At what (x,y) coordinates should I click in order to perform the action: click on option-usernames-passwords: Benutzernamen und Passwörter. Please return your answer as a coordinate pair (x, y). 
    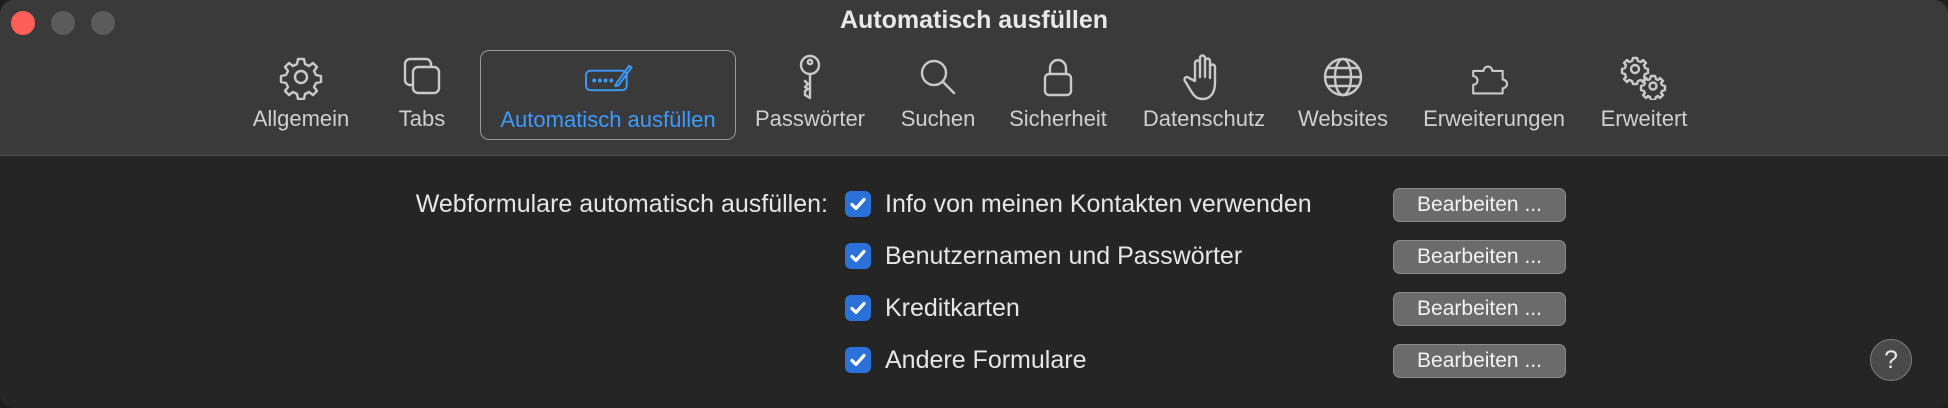
    Looking at the image, I should click on (1043, 256).